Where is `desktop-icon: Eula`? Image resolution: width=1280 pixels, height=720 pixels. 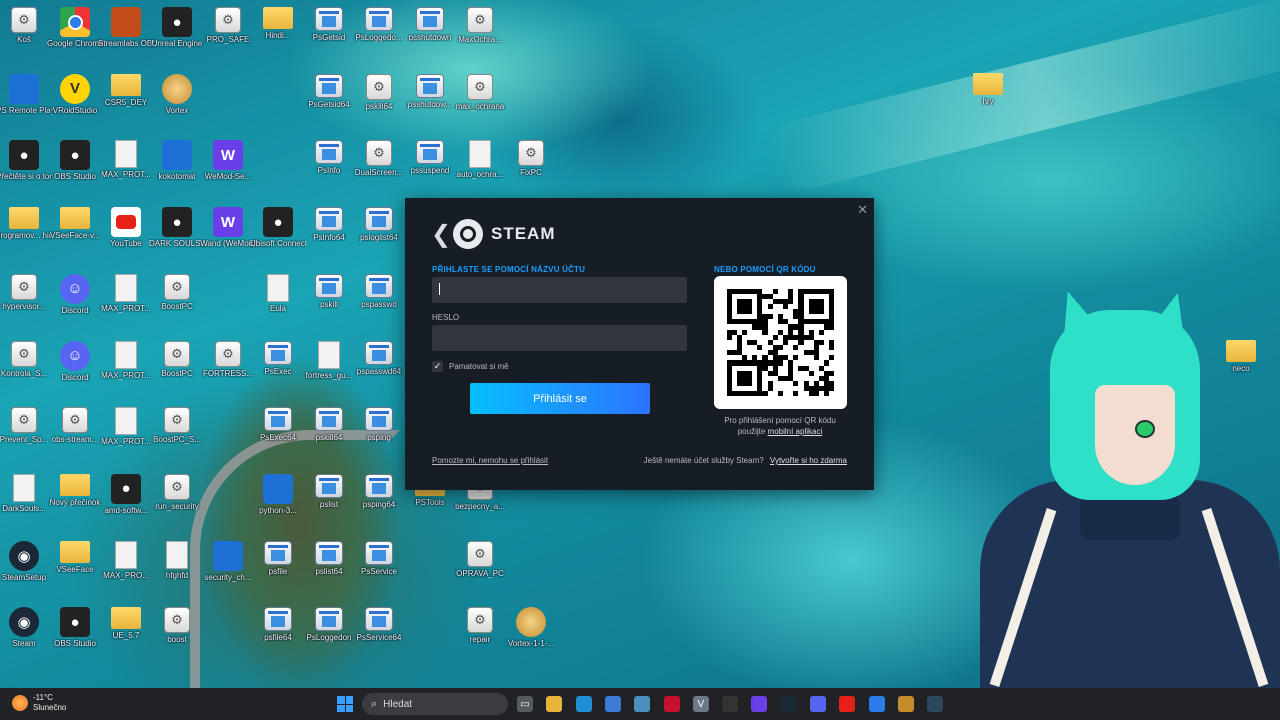 desktop-icon: Eula is located at coordinates (278, 302).